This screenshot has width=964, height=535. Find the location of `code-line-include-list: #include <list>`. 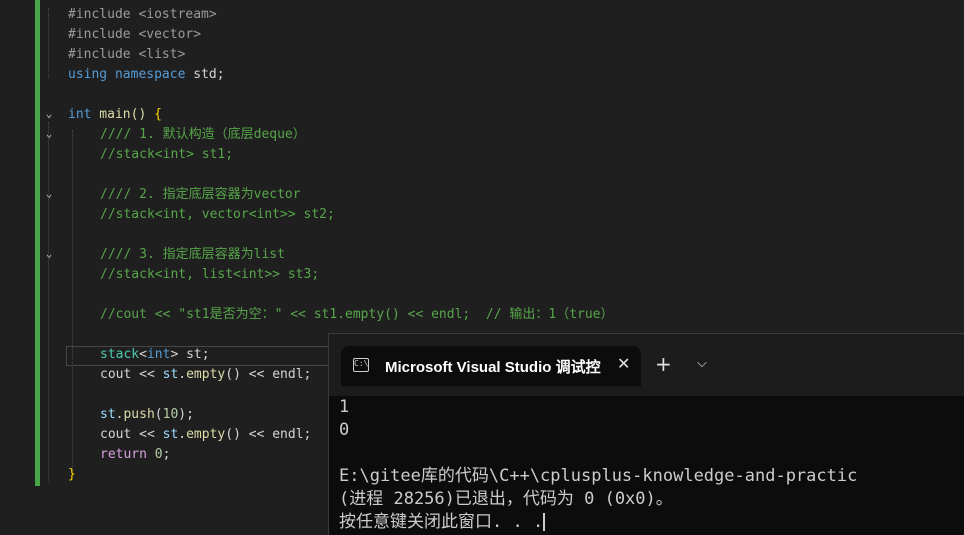

code-line-include-list: #include <list> is located at coordinates (126, 55).